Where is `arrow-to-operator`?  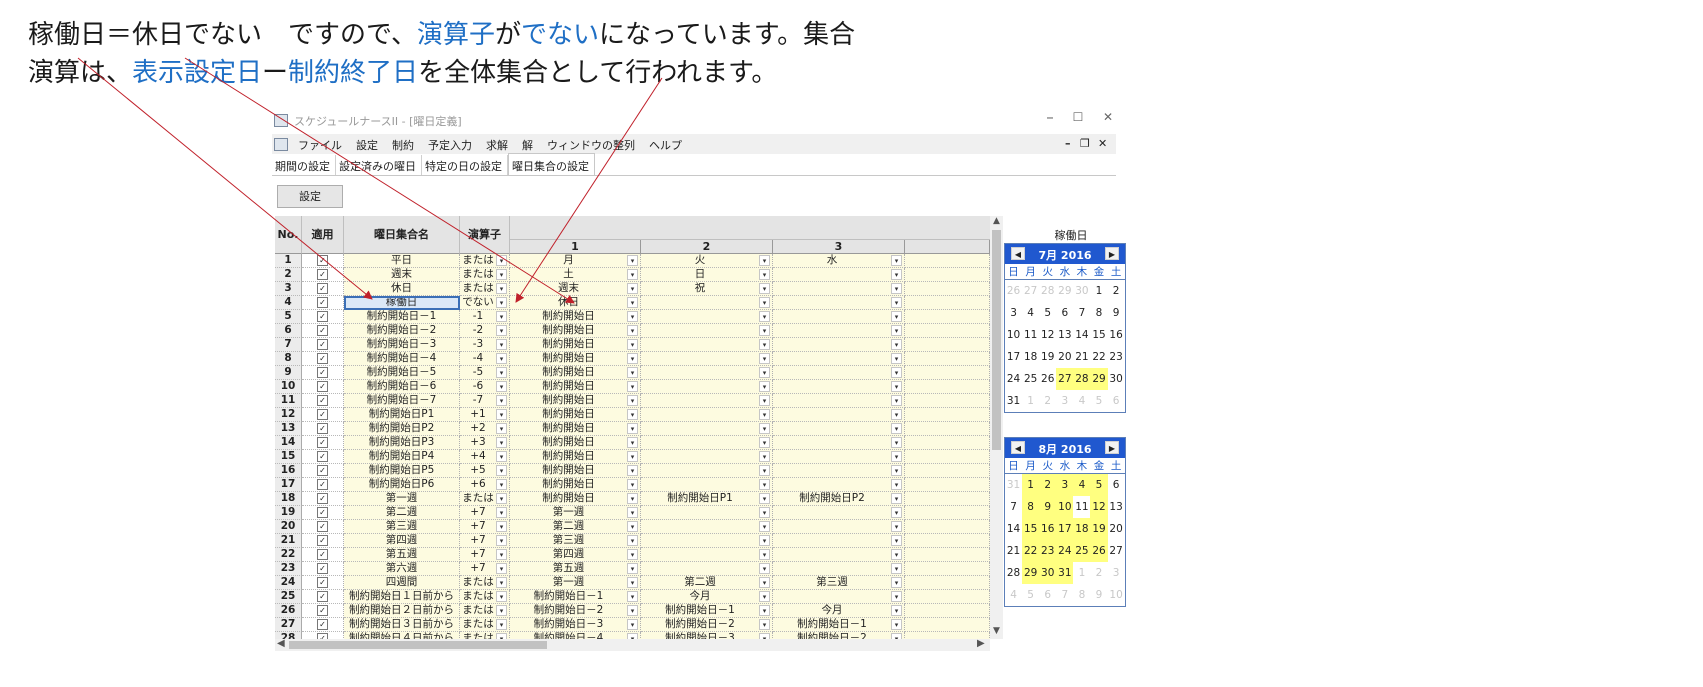
arrow-to-operator is located at coordinates (589, 190).